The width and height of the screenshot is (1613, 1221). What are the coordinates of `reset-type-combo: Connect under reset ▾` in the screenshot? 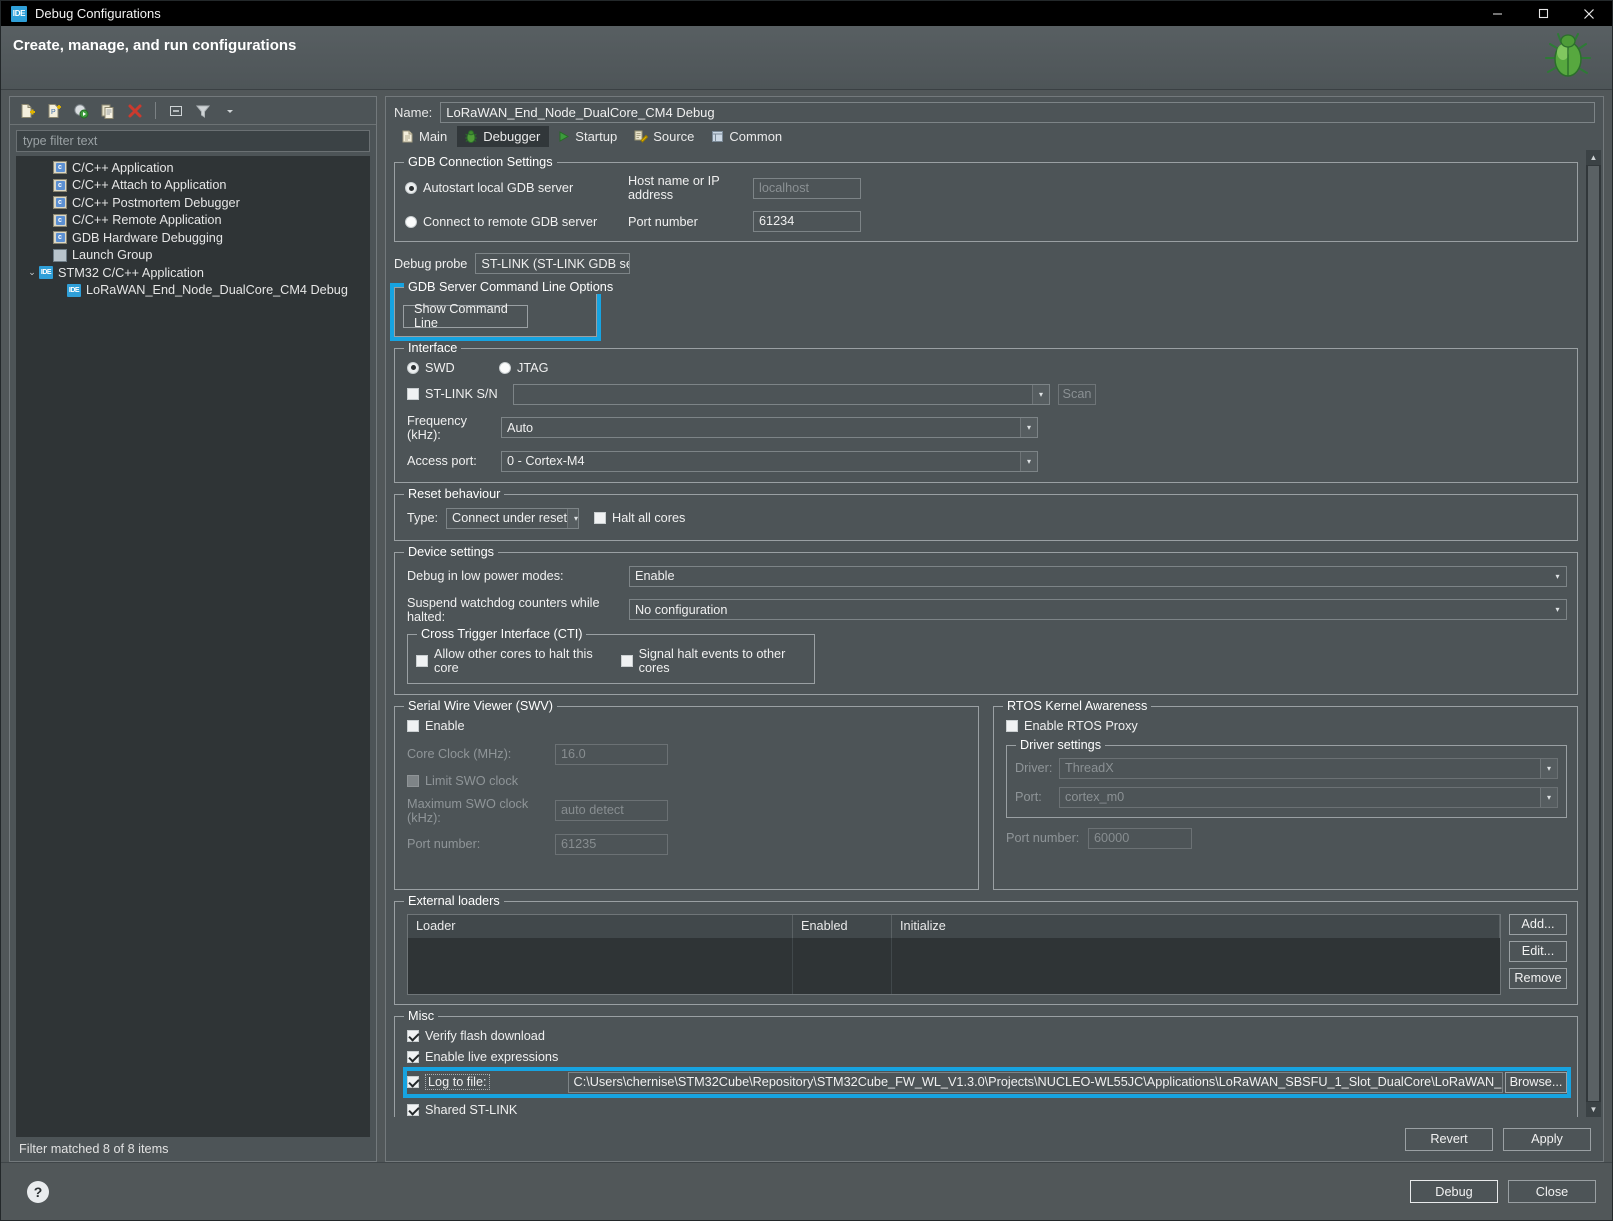 It's located at (513, 518).